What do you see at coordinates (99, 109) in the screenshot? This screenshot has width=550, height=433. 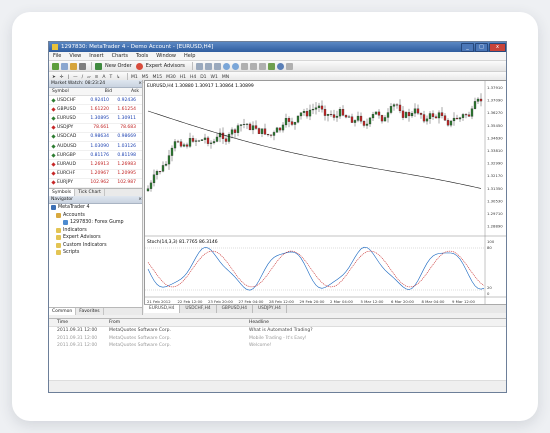 I see `bid-cell: 1.61220` at bounding box center [99, 109].